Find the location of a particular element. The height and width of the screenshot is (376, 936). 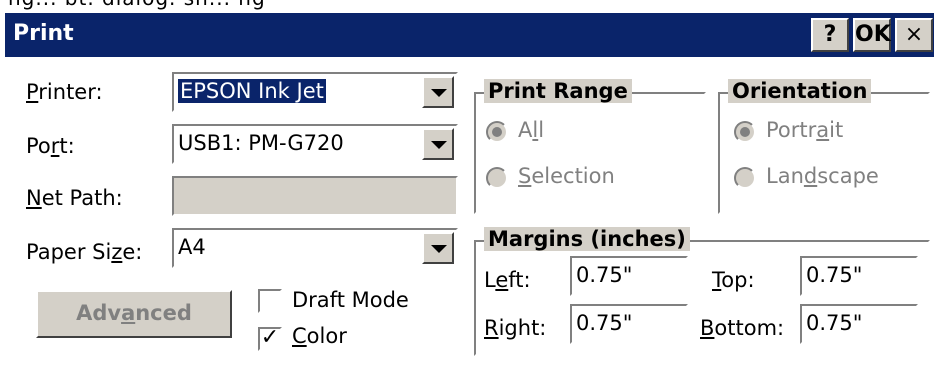

advanced-button: Advanced is located at coordinates (134, 314).